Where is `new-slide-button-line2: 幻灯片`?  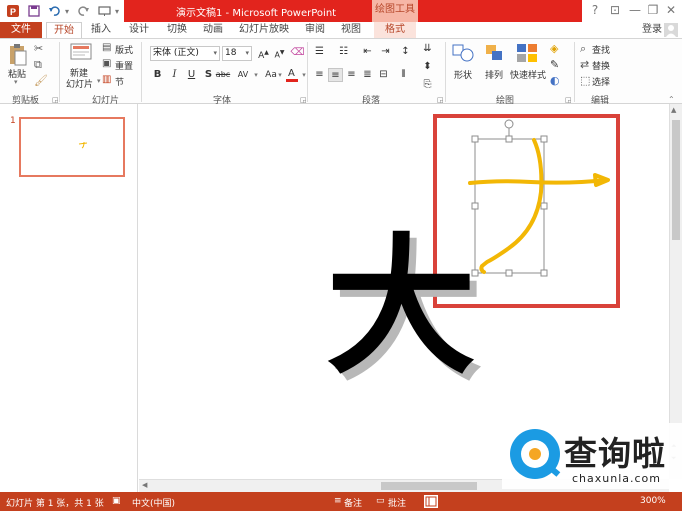 new-slide-button-line2: 幻灯片 is located at coordinates (79, 83).